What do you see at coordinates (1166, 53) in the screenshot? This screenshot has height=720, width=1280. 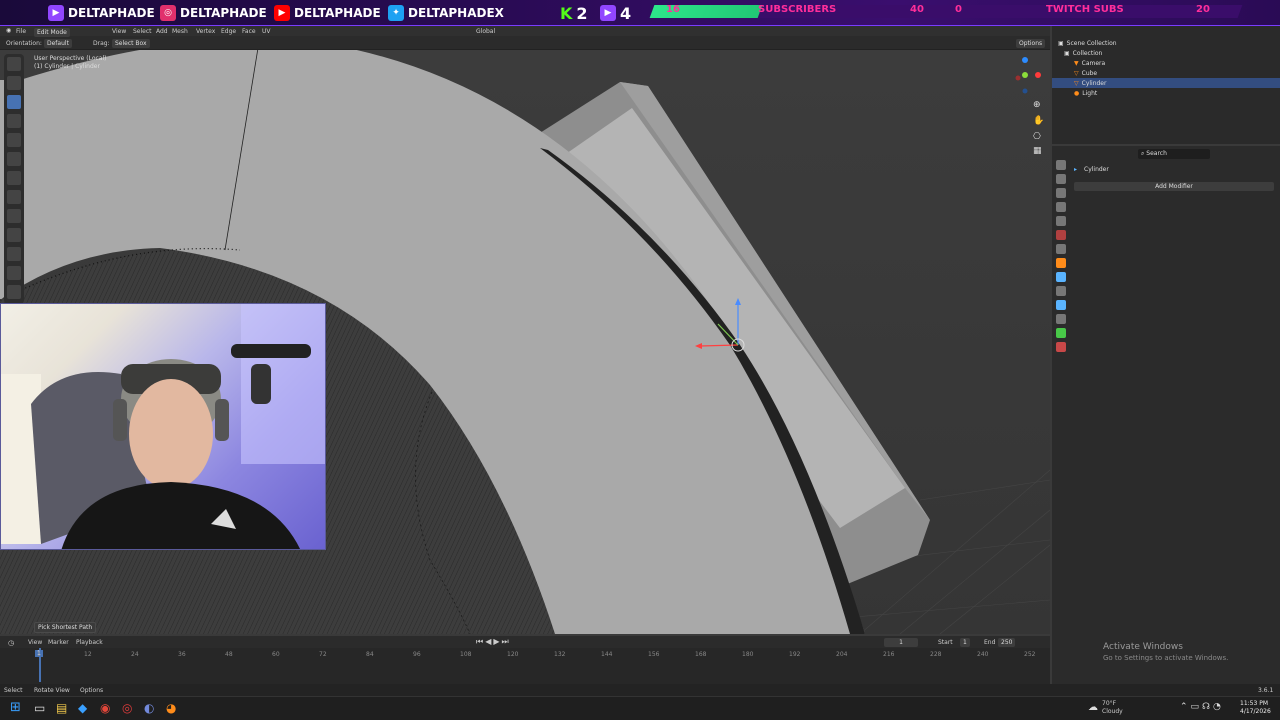 I see `outliner-collection: ▣ Collection` at bounding box center [1166, 53].